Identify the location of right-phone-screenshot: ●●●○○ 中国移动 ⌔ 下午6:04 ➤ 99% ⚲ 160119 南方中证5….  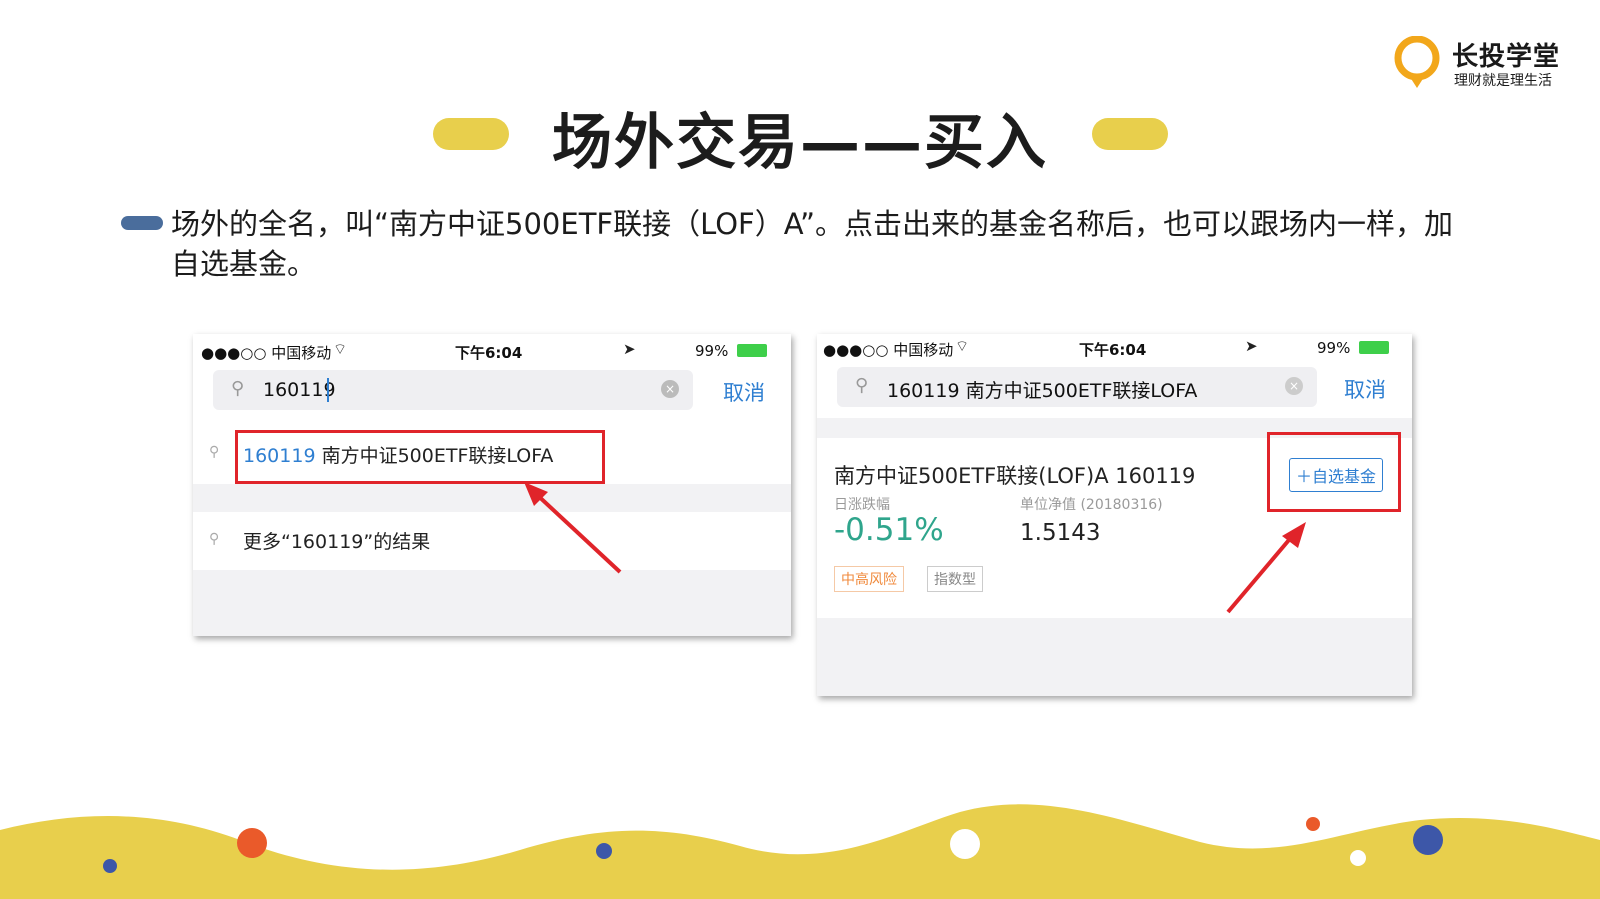
(1114, 515).